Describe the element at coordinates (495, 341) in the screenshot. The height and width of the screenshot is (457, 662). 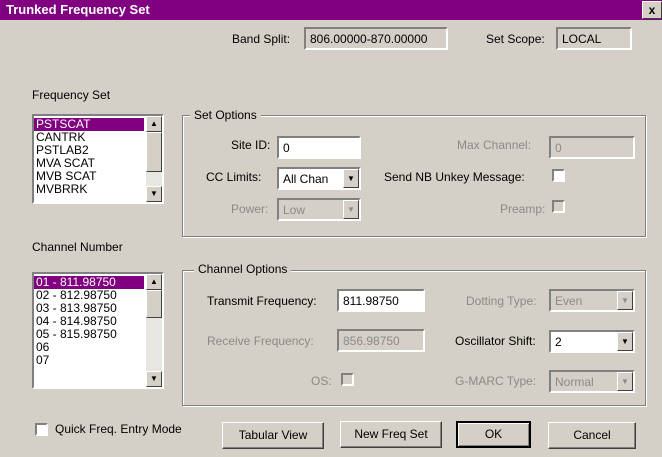
I see `oscillator-shift-label: Oscillator Shift:` at that location.